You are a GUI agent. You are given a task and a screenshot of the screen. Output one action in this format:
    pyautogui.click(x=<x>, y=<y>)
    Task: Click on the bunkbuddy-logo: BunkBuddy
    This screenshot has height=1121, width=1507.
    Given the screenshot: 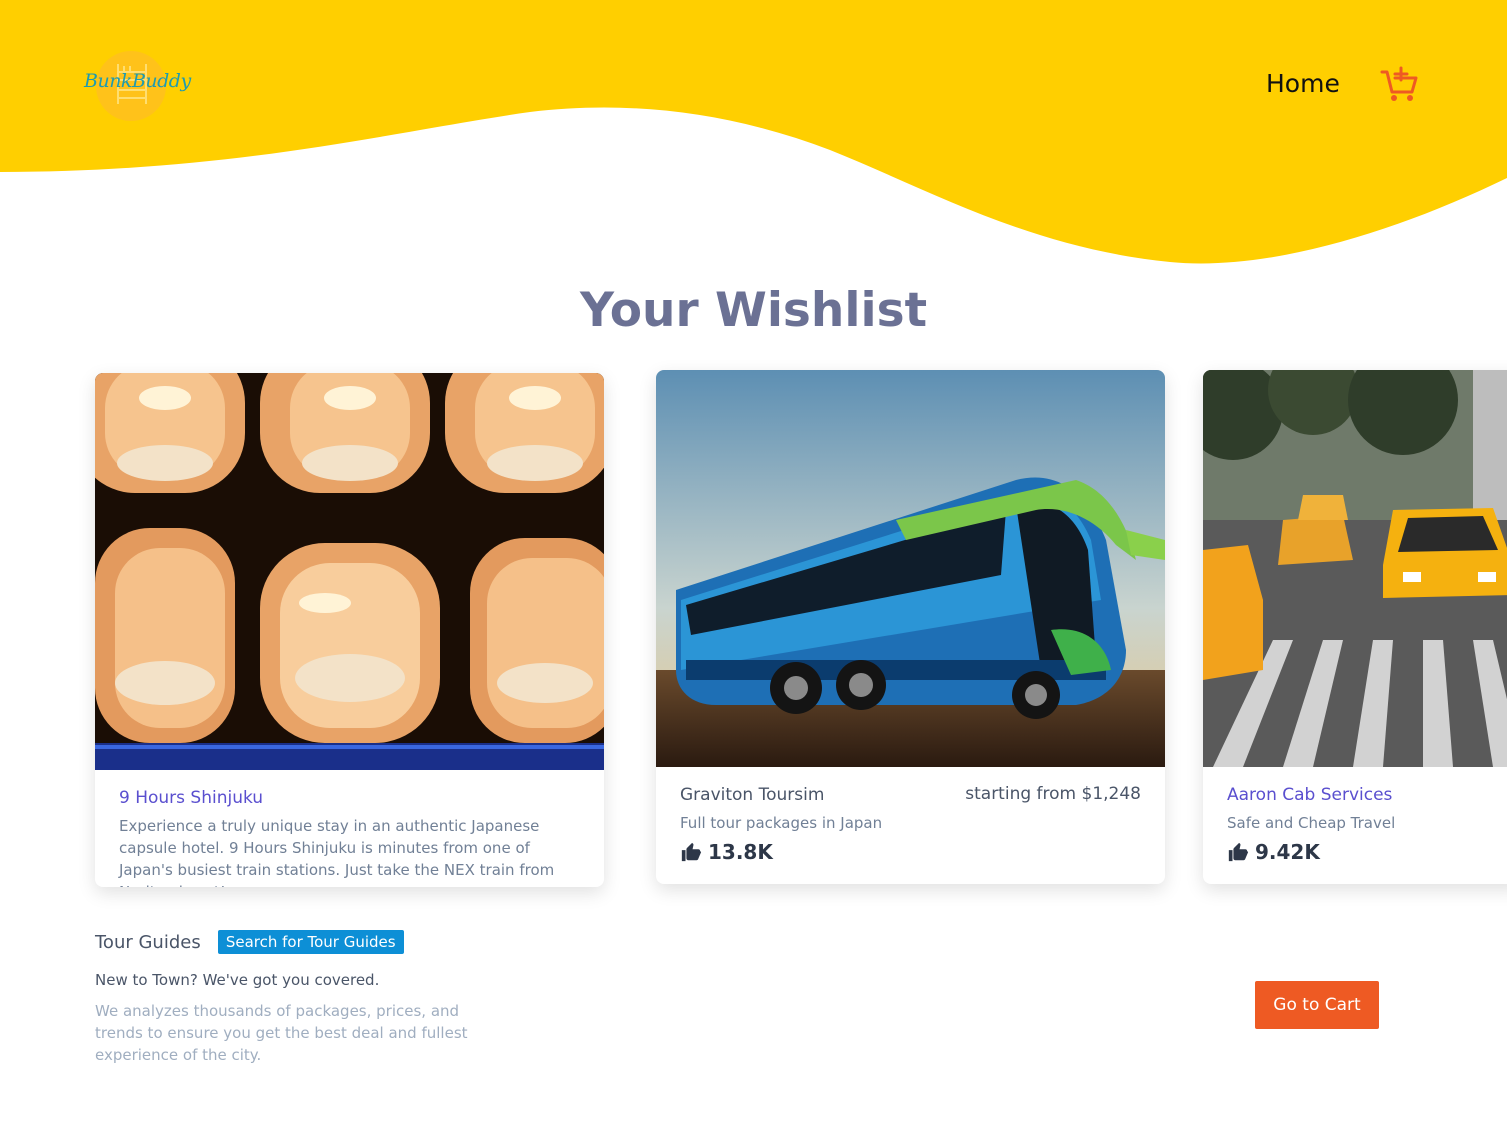 What is the action you would take?
    pyautogui.click(x=137, y=86)
    